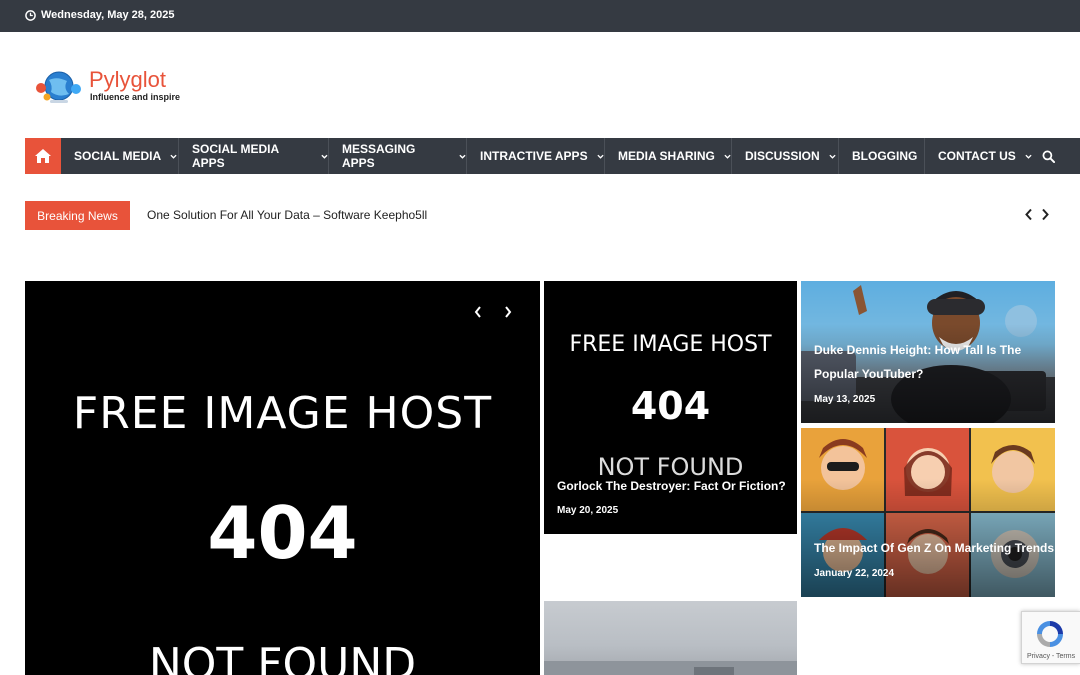  What do you see at coordinates (1048, 156) in the screenshot?
I see `search-icon` at bounding box center [1048, 156].